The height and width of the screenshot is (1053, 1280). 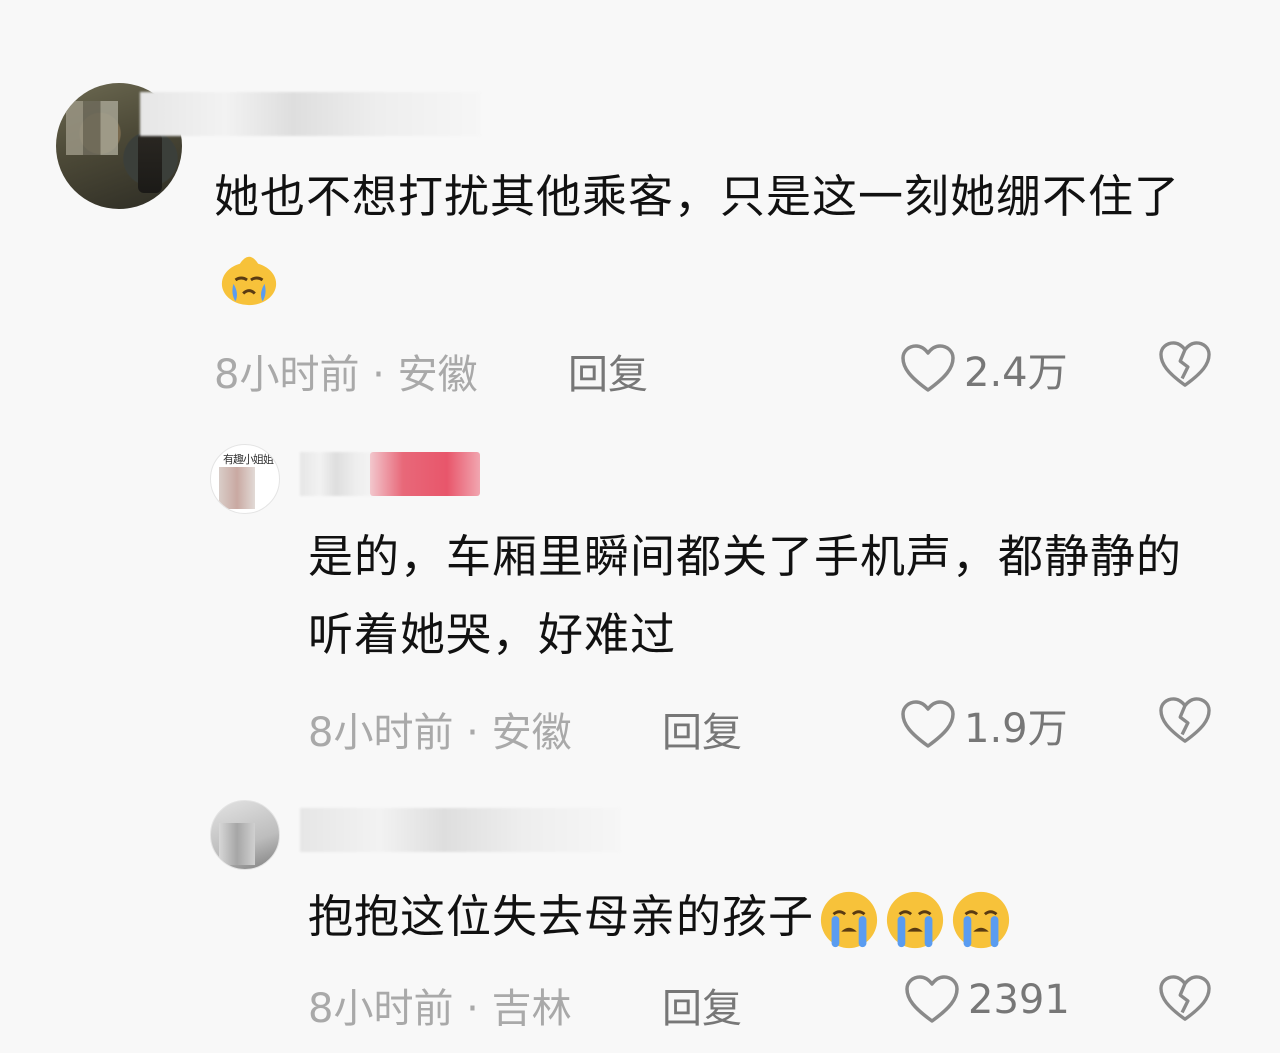 I want to click on like-button: 1.9万, so click(x=984, y=725).